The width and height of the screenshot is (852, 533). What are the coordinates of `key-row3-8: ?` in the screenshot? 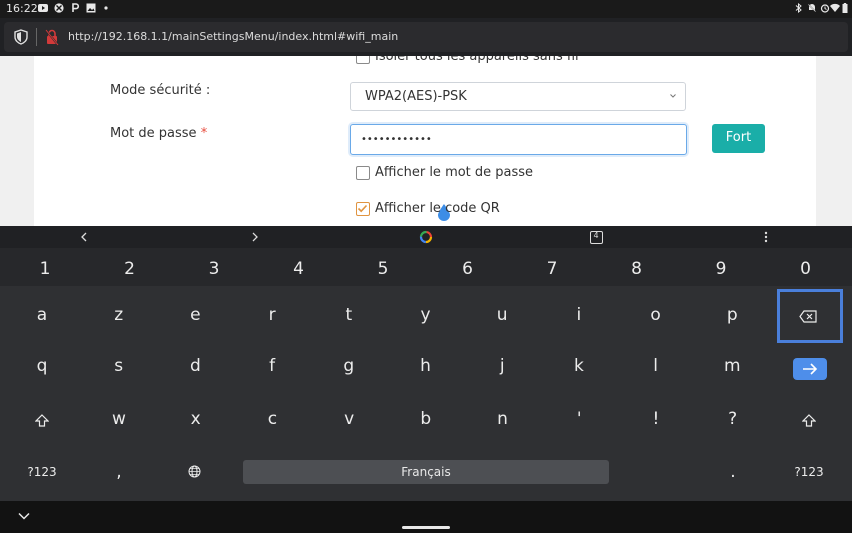 It's located at (733, 419).